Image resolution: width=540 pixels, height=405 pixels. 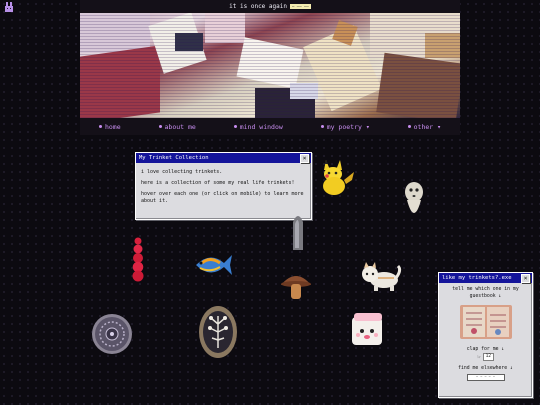 I want to click on ornate-button, so click(x=112, y=334).